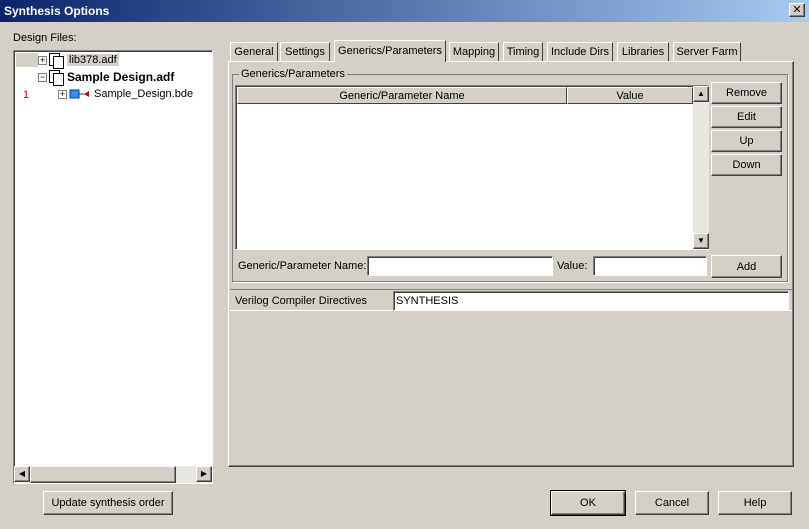 The height and width of the screenshot is (529, 809). What do you see at coordinates (672, 503) in the screenshot?
I see `cancel-button: Cancel` at bounding box center [672, 503].